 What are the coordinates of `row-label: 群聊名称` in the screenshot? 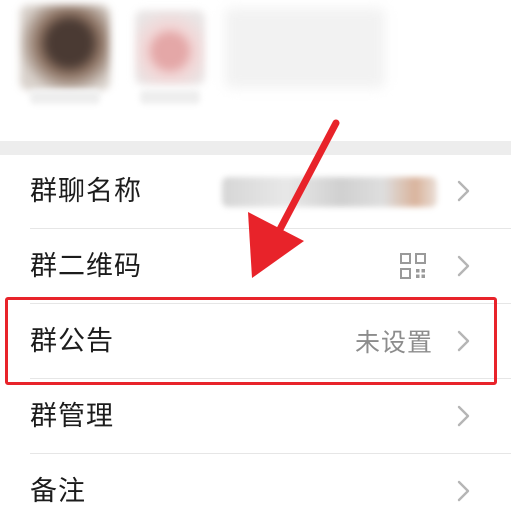 It's located at (86, 191).